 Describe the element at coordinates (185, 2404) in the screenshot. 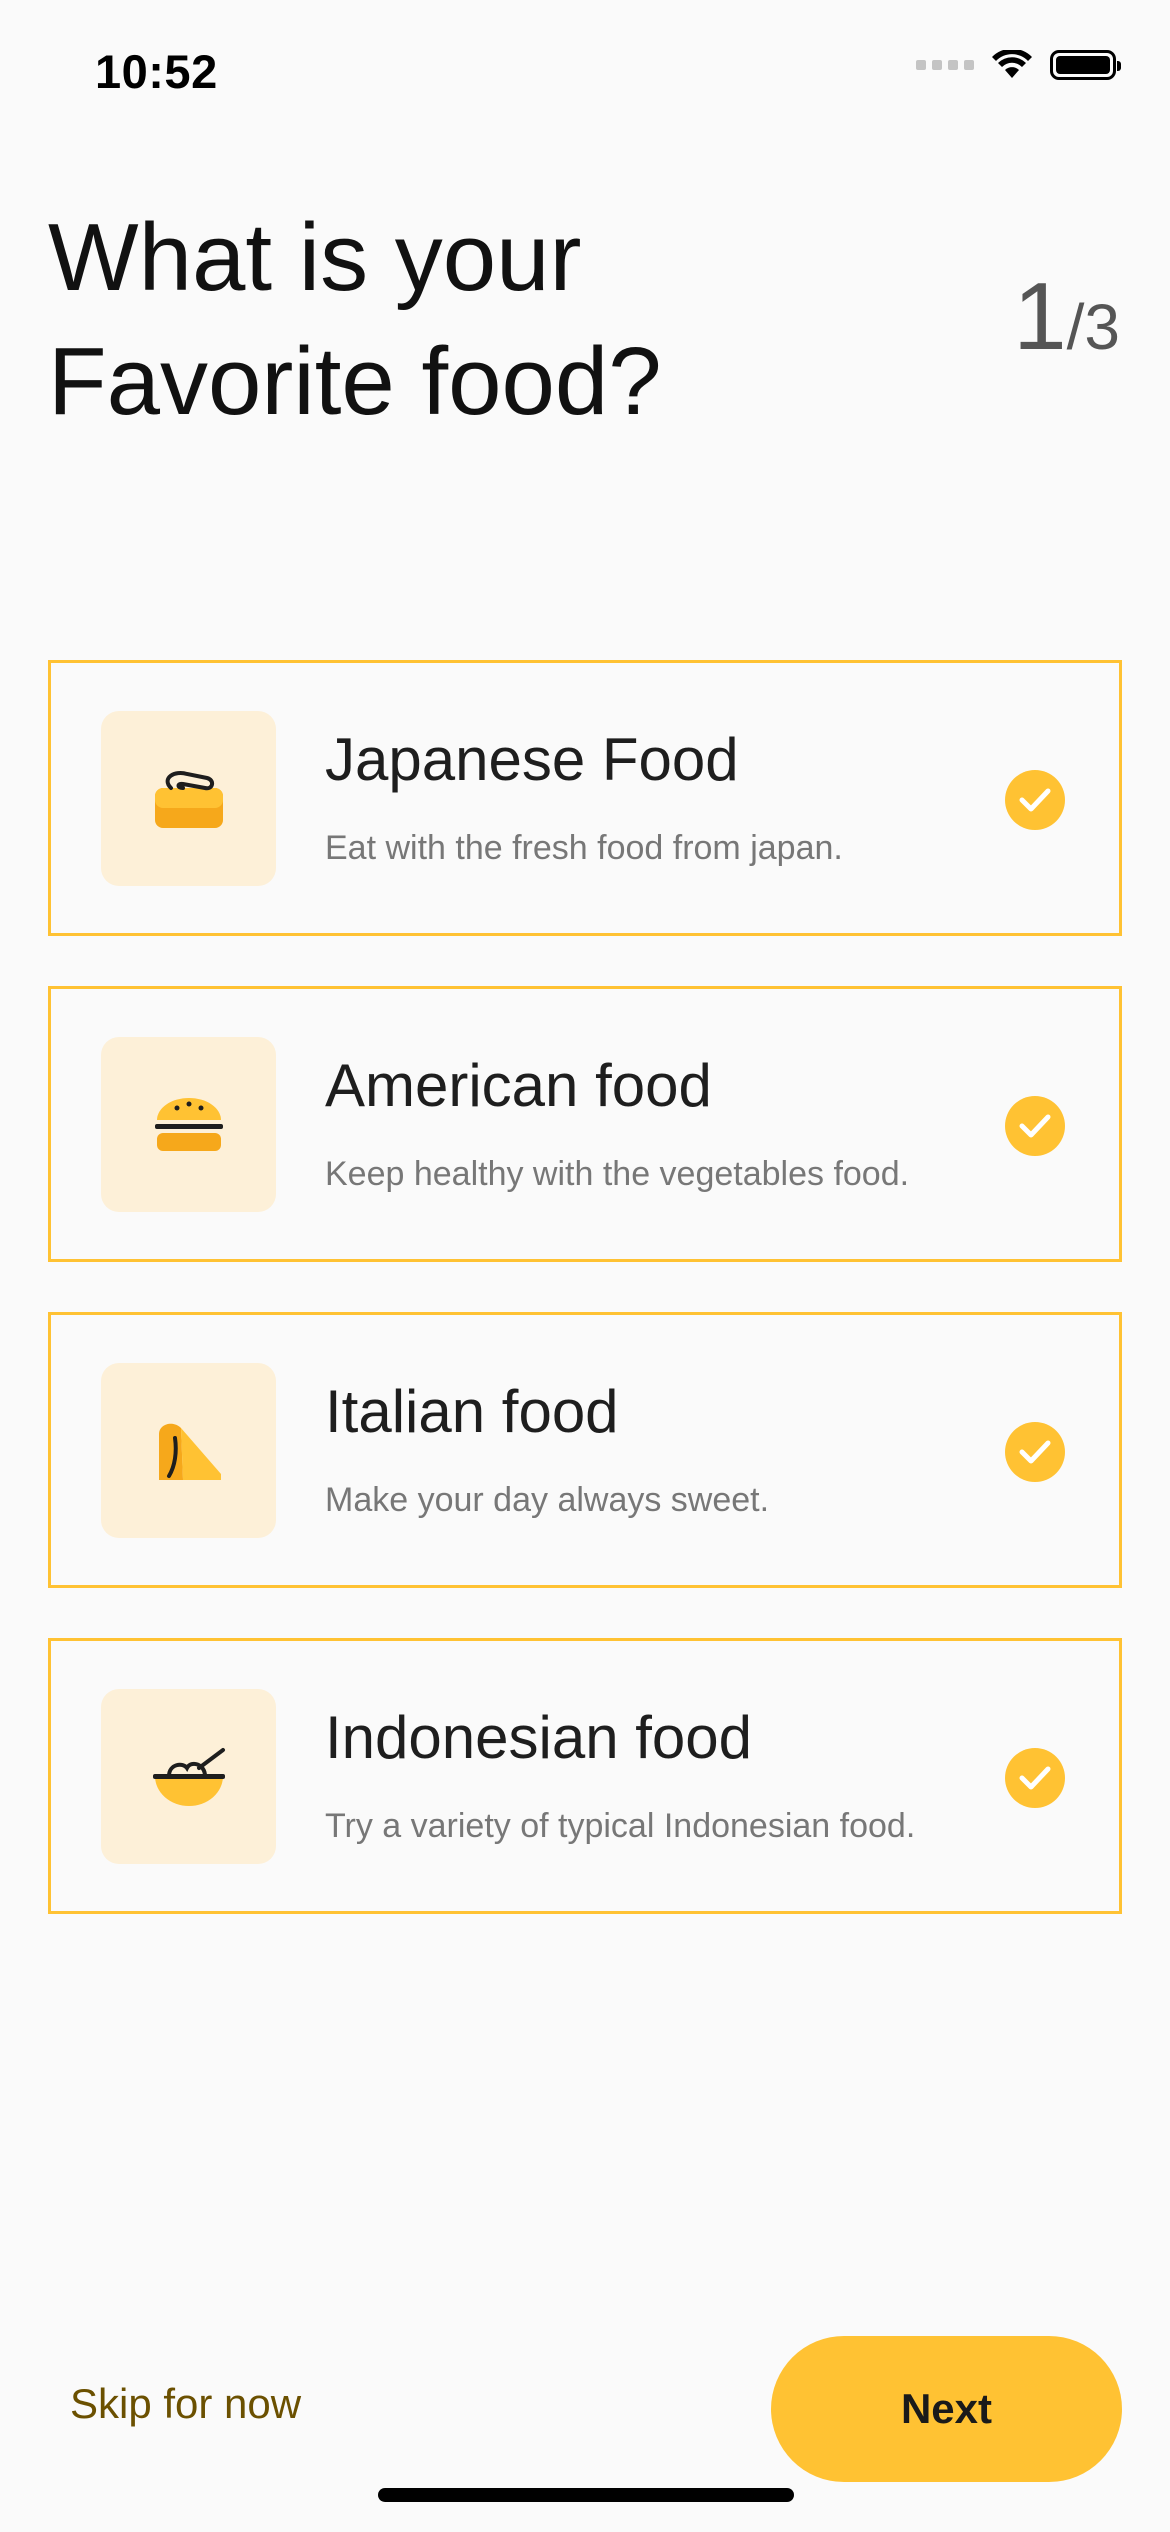

I see `skip-link: Skip for now` at that location.